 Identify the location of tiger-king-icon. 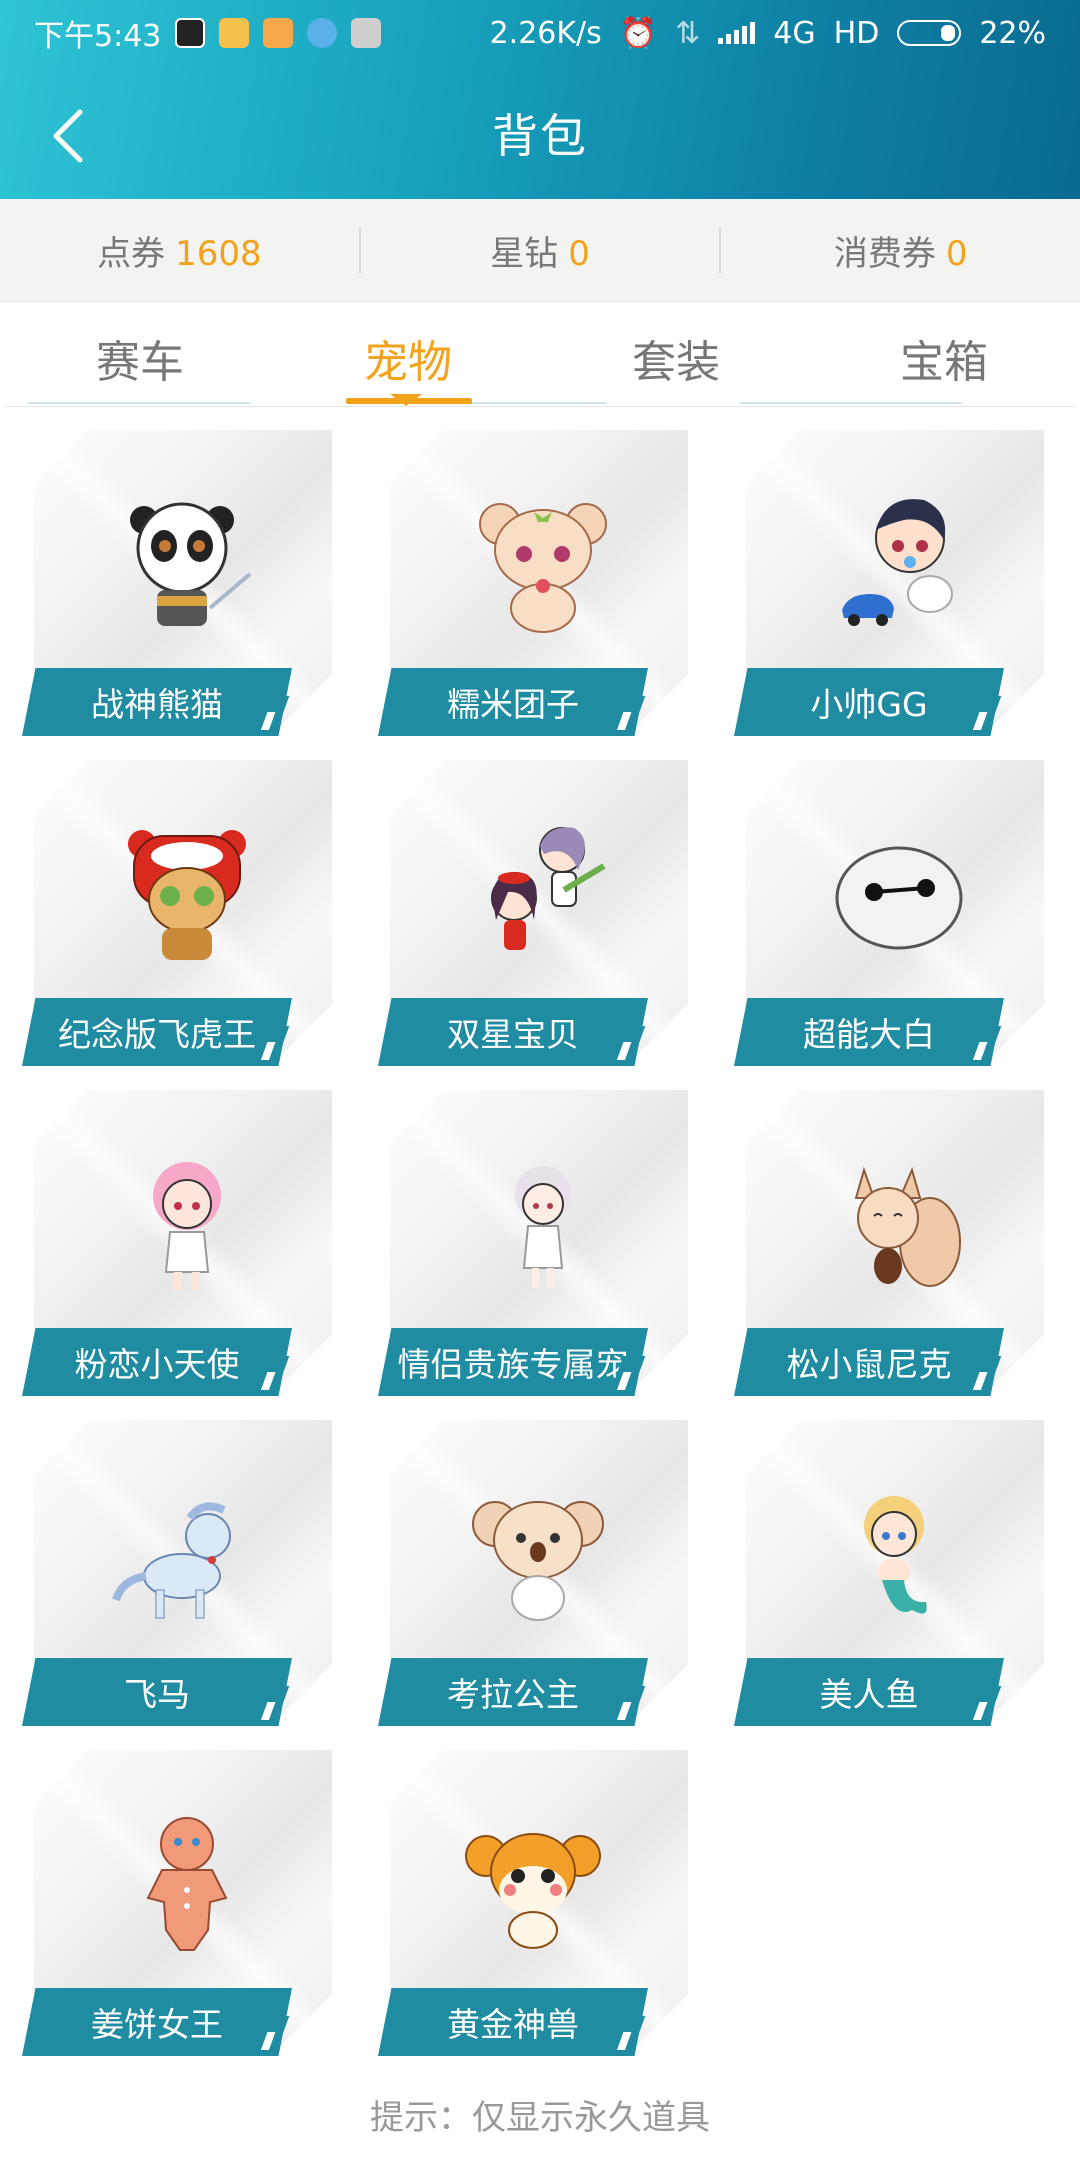
(187, 895).